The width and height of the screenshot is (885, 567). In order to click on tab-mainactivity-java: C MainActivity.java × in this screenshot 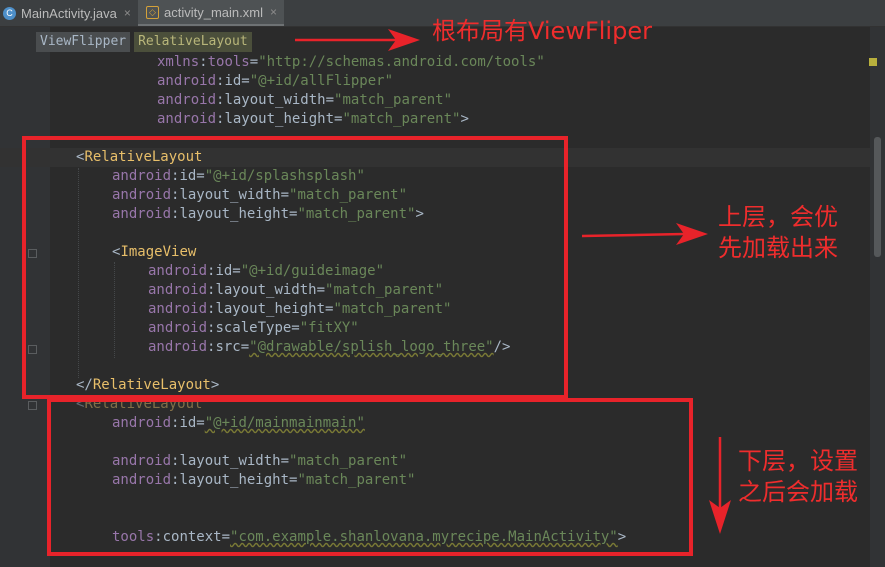, I will do `click(70, 13)`.